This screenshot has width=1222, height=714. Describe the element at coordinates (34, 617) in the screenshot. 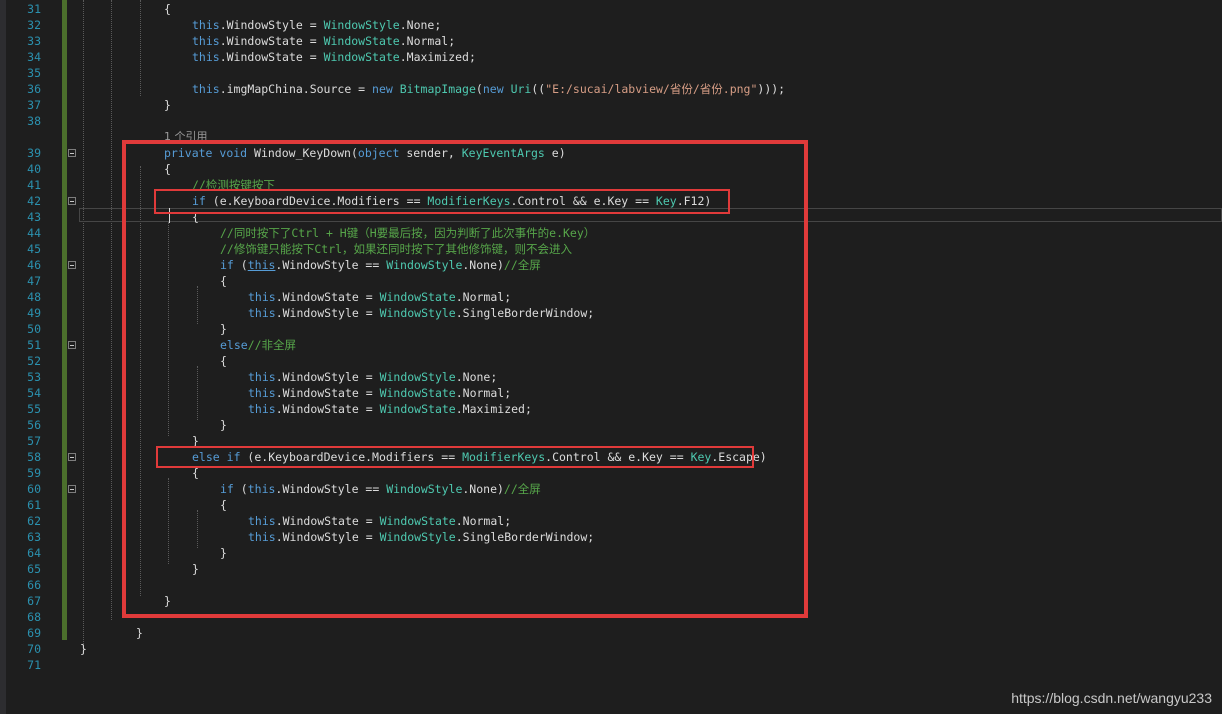

I see `line-number: 68` at that location.